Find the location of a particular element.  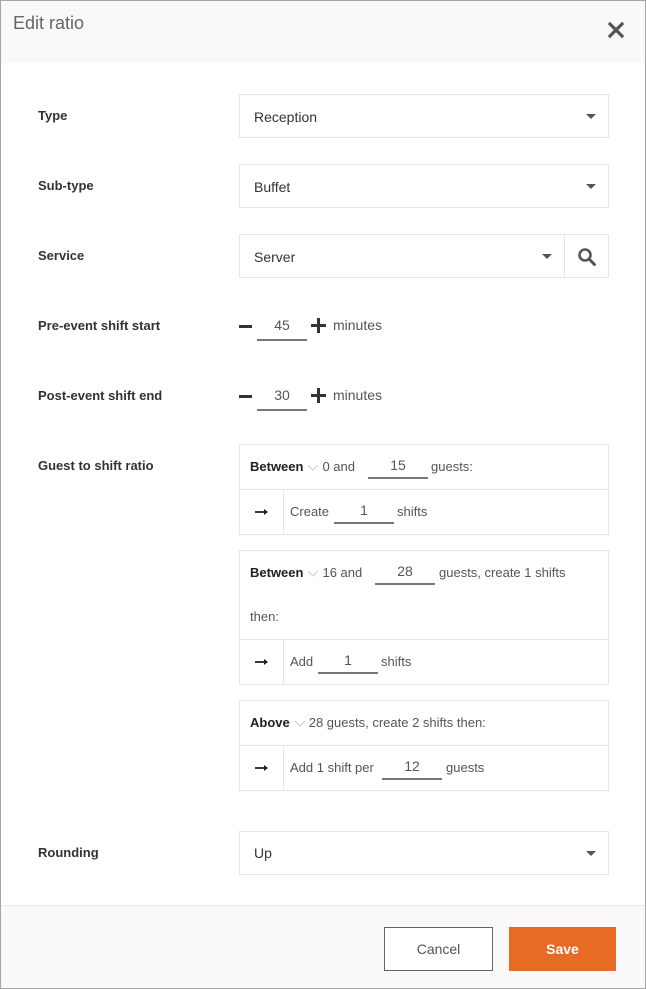

close-button is located at coordinates (616, 30).